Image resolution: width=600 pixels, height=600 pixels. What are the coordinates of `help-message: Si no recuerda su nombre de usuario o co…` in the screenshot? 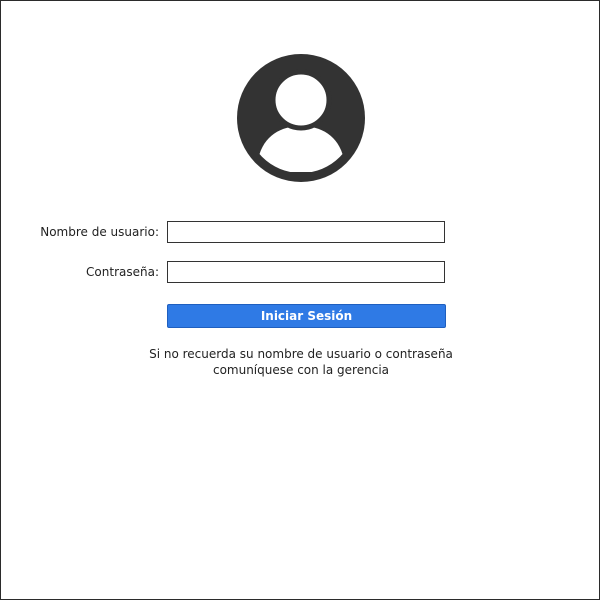 It's located at (301, 362).